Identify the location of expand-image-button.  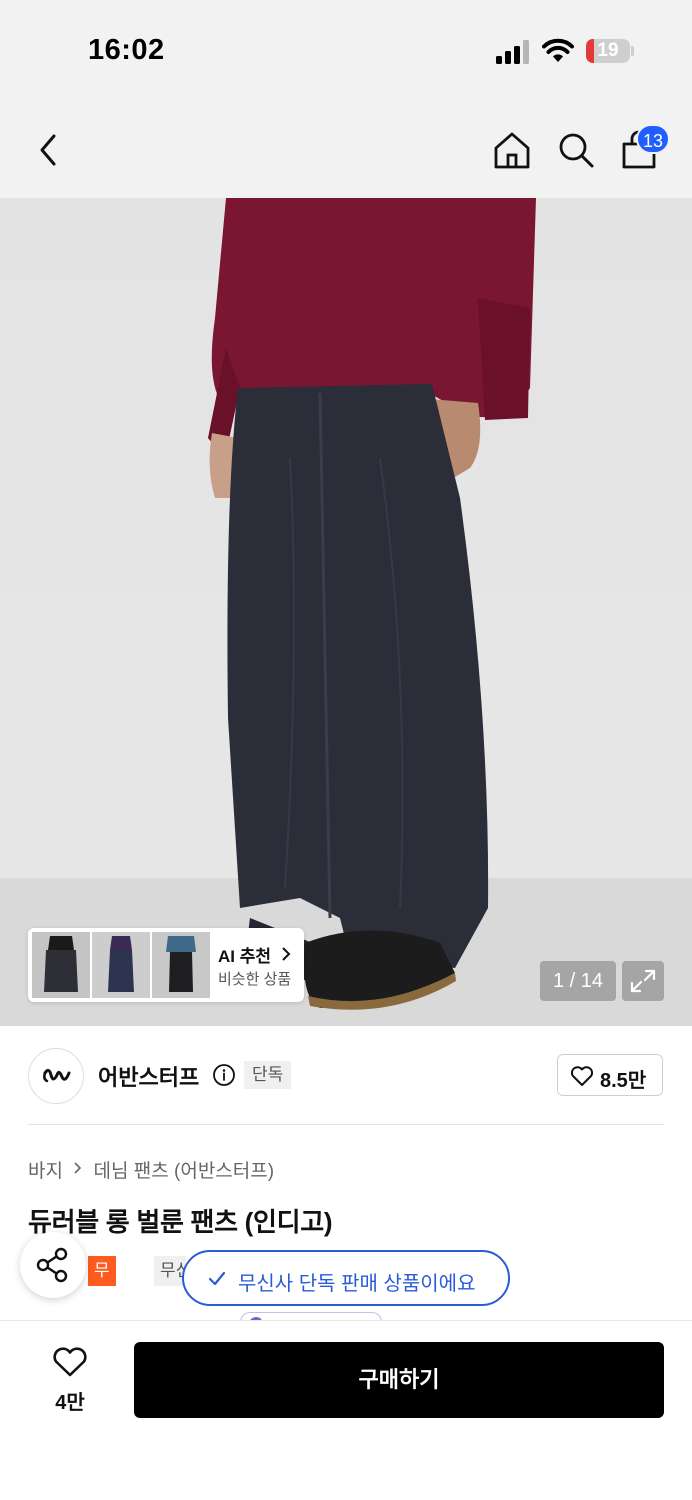
(643, 981).